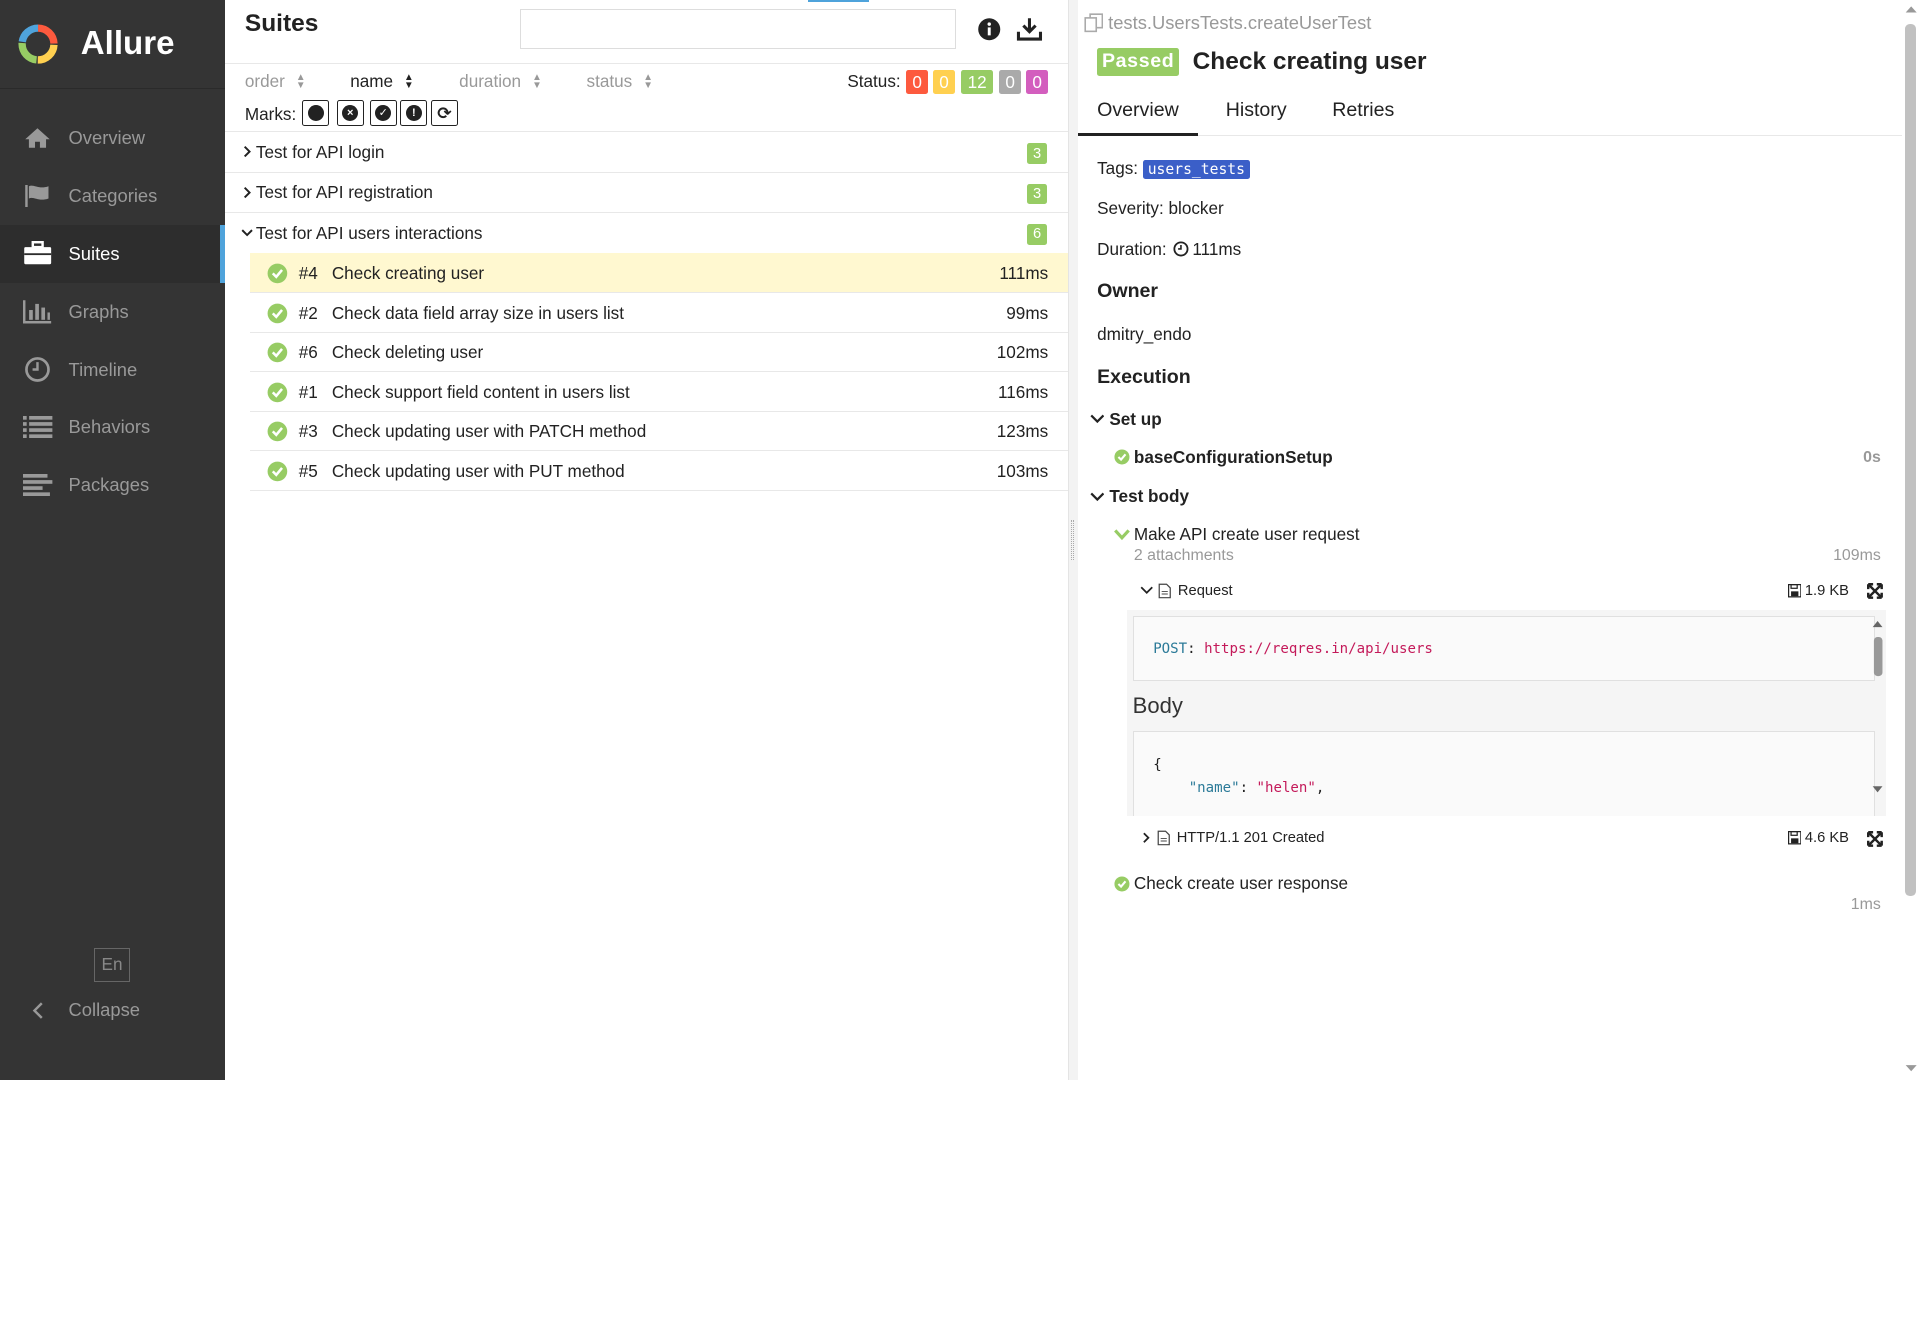 This screenshot has height=1322, width=1920. What do you see at coordinates (917, 82) in the screenshot?
I see `status-filter-failed: 0` at bounding box center [917, 82].